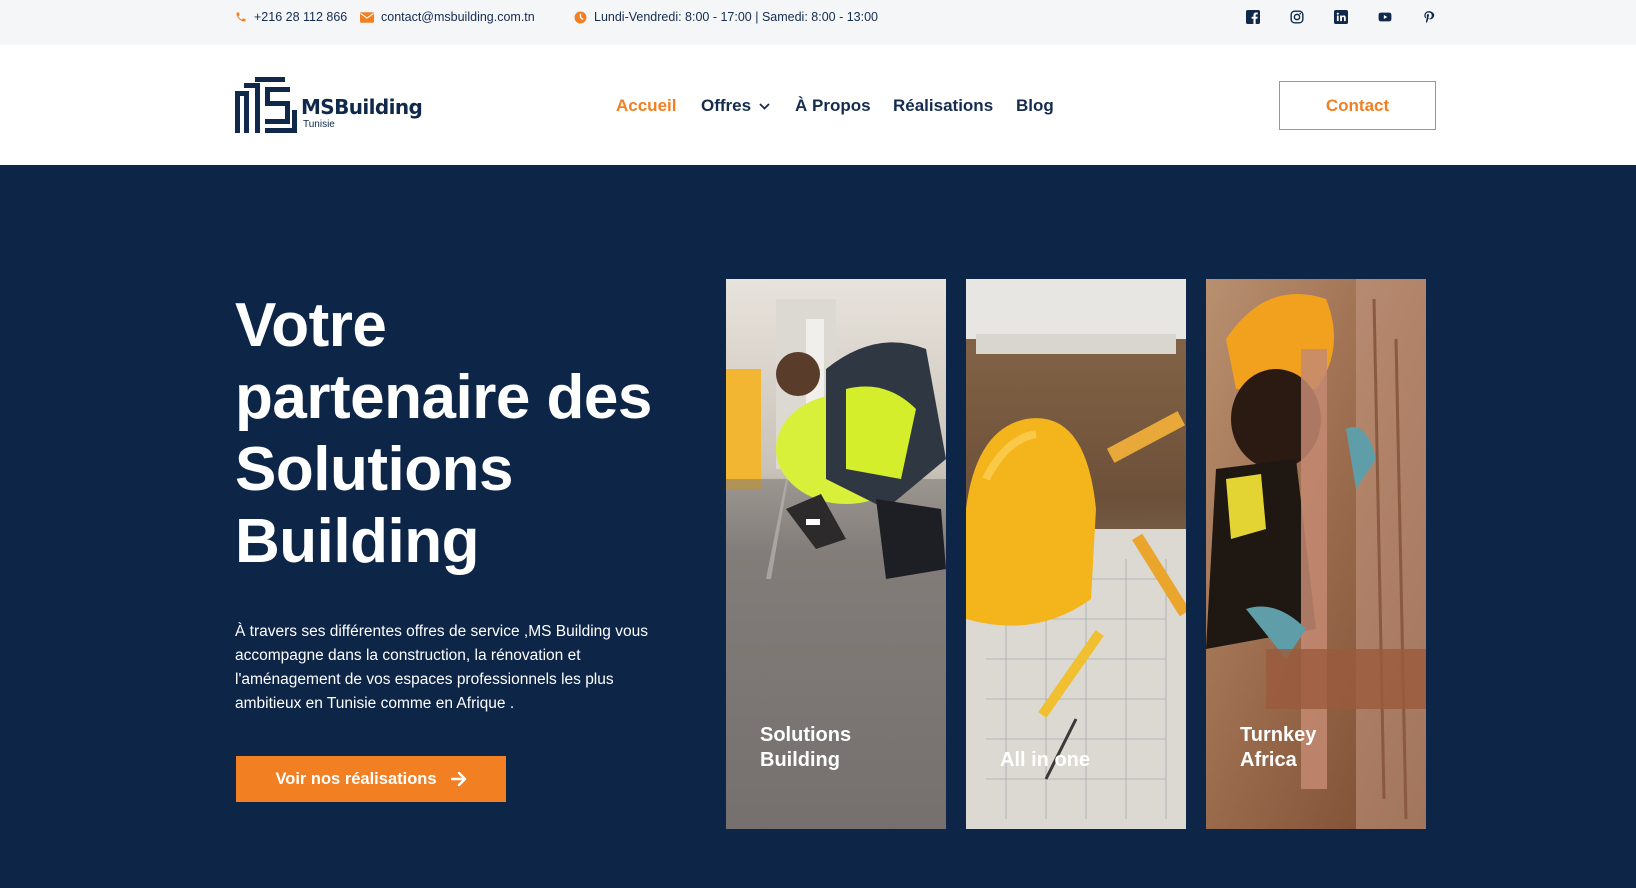  Describe the element at coordinates (266, 105) in the screenshot. I see `logo-mark-icon` at that location.